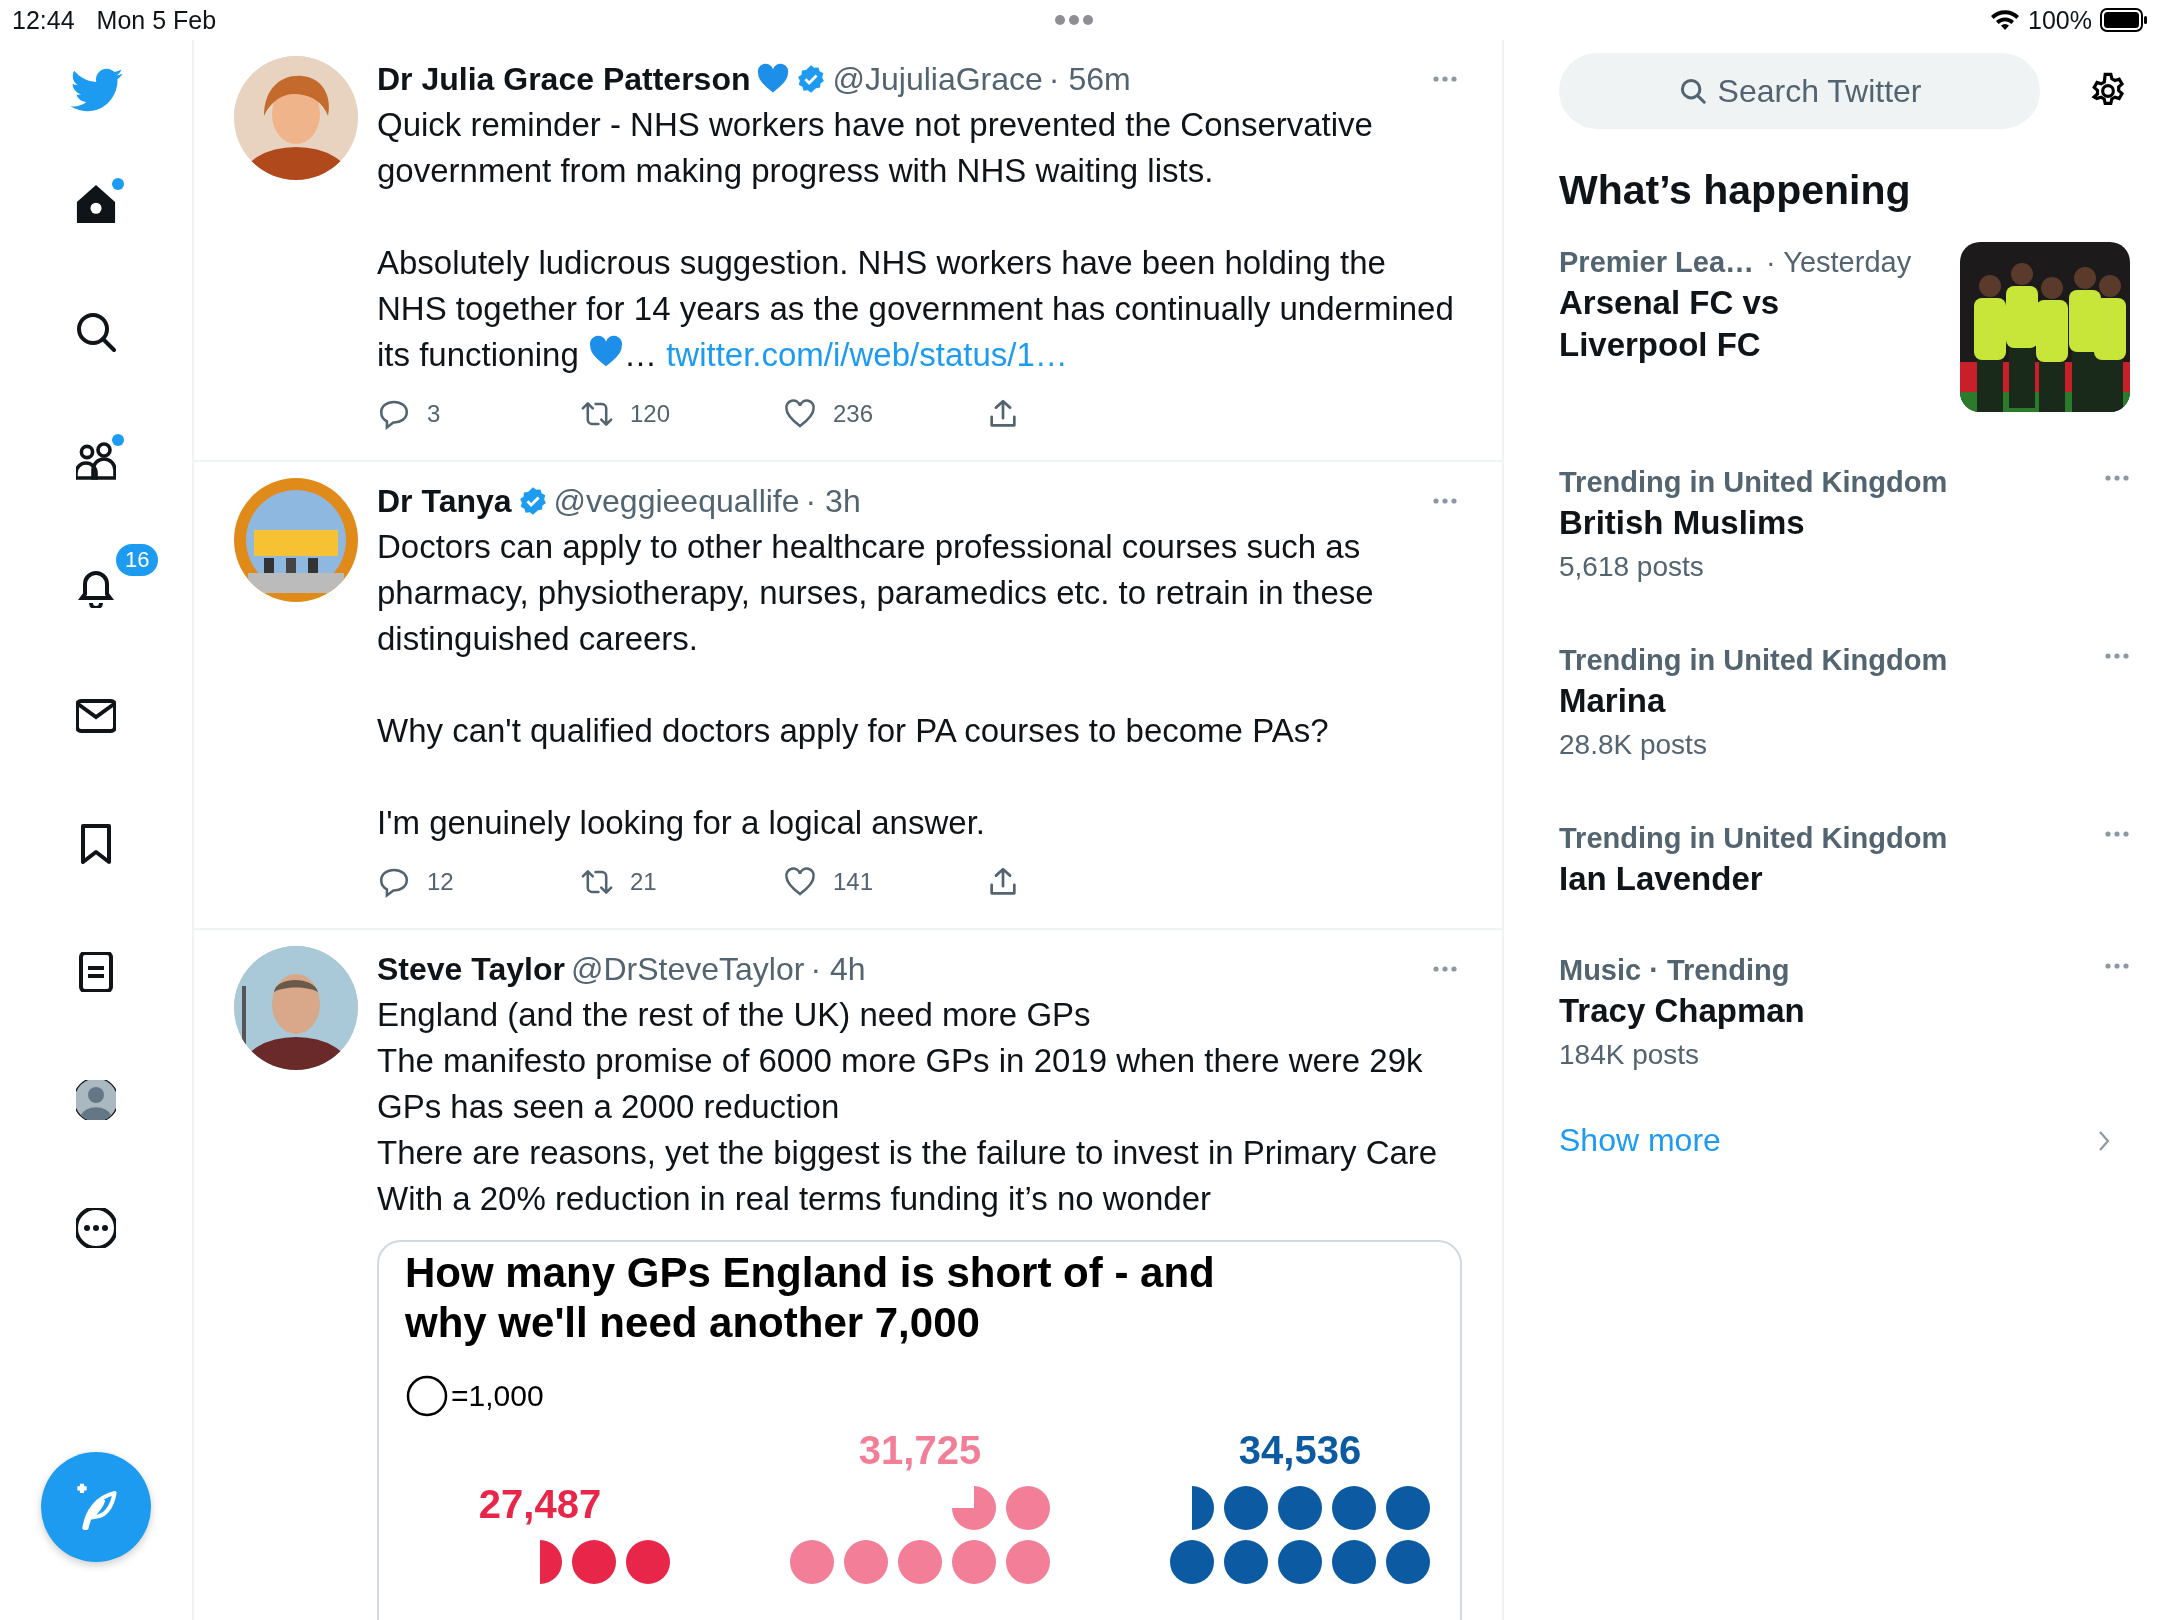  Describe the element at coordinates (2005, 20) in the screenshot. I see `wifi-icon` at that location.